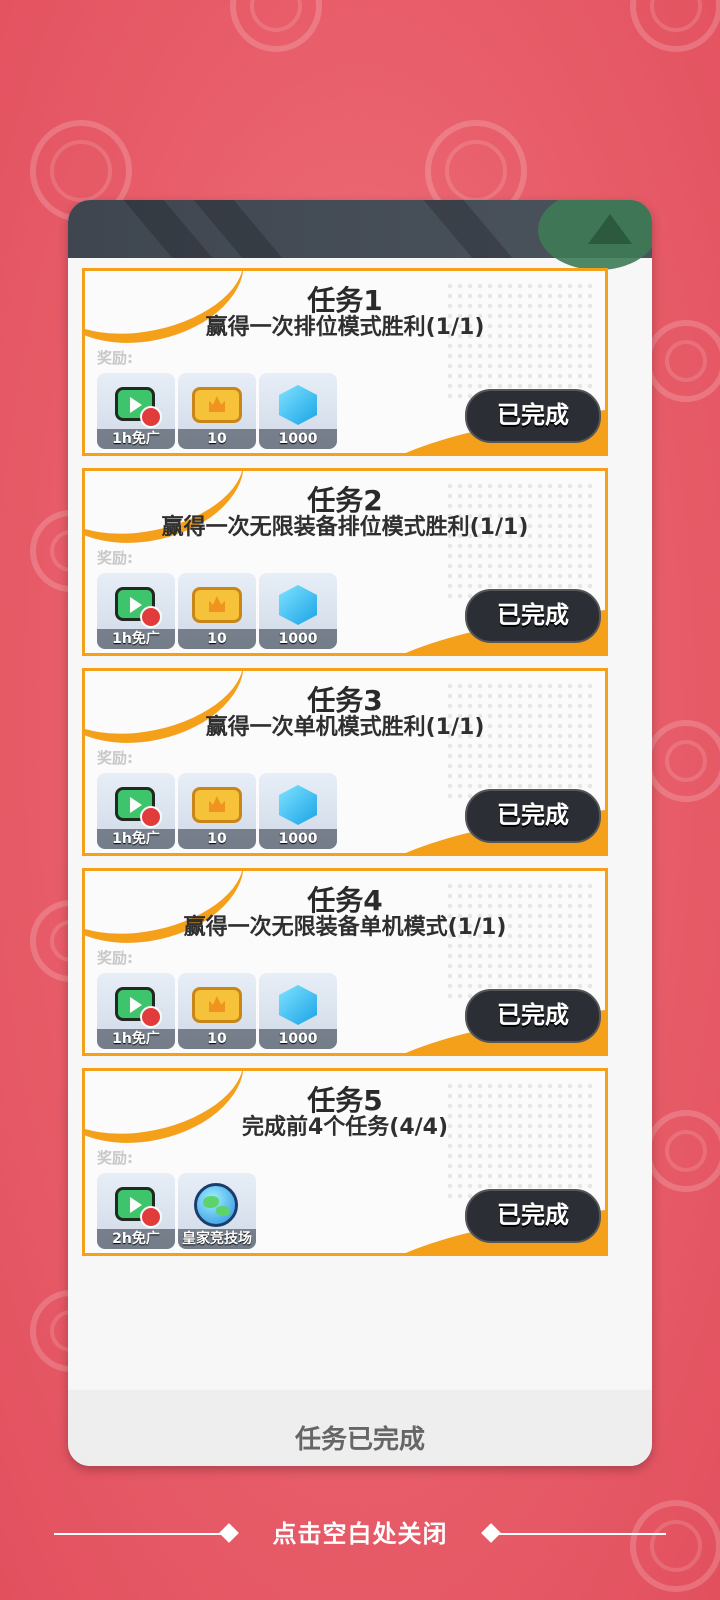 This screenshot has height=1600, width=720. I want to click on task-title: 任务2, so click(345, 500).